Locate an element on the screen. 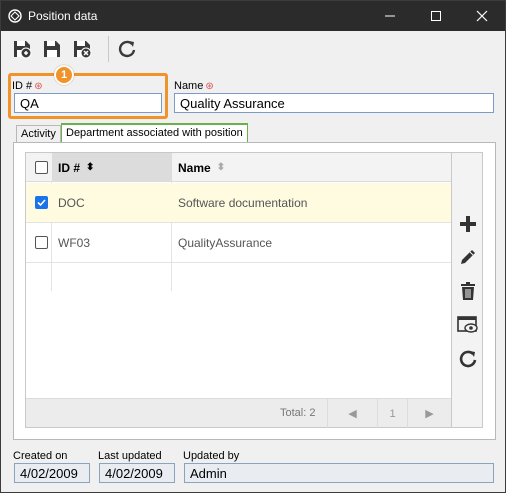 The height and width of the screenshot is (493, 506). name-field is located at coordinates (334, 103).